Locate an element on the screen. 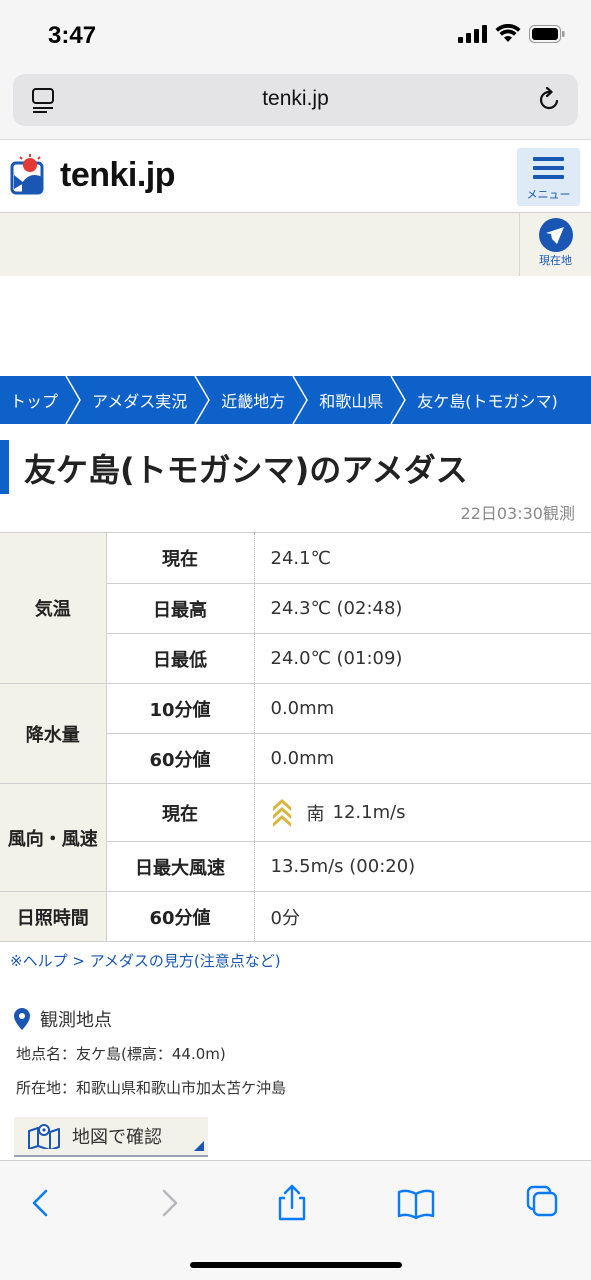 This screenshot has width=591, height=1280. wind-direction: 南 is located at coordinates (315, 814).